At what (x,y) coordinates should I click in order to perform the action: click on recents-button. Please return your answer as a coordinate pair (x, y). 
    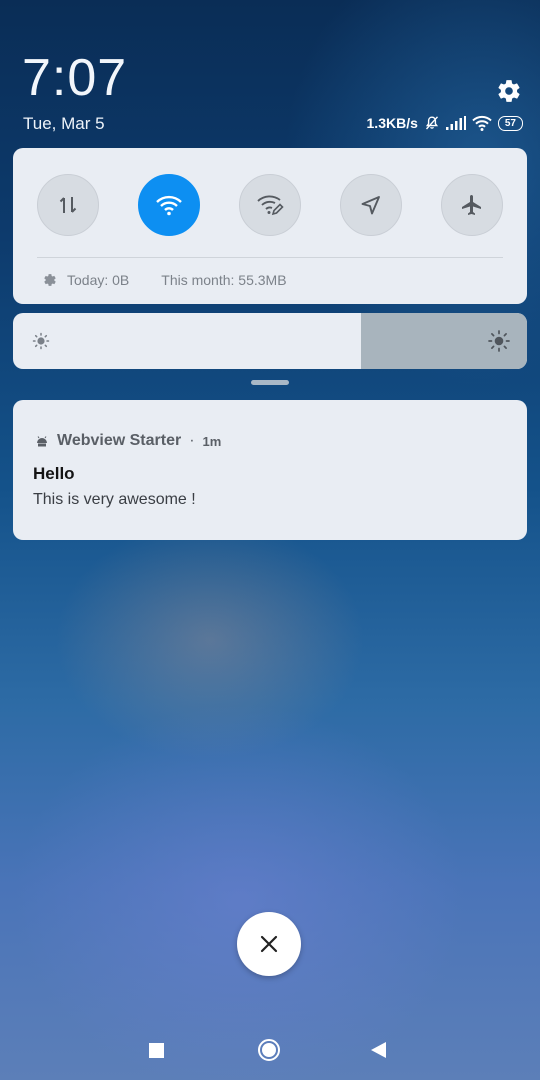
    Looking at the image, I should click on (156, 1050).